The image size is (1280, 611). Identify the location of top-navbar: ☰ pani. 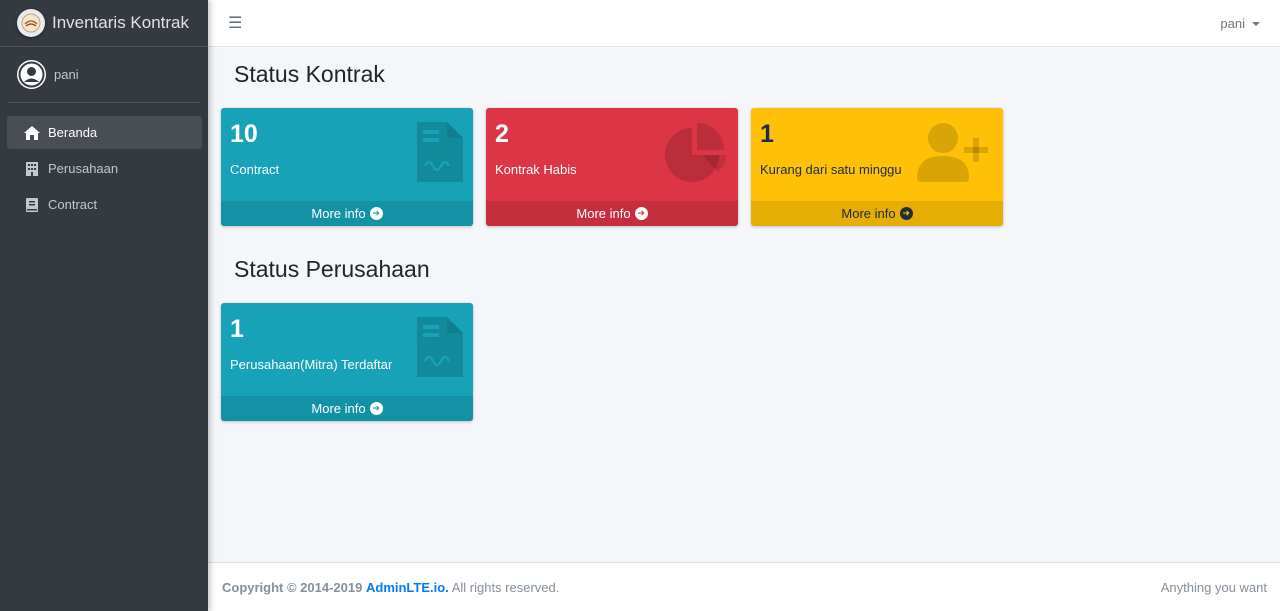
(744, 23).